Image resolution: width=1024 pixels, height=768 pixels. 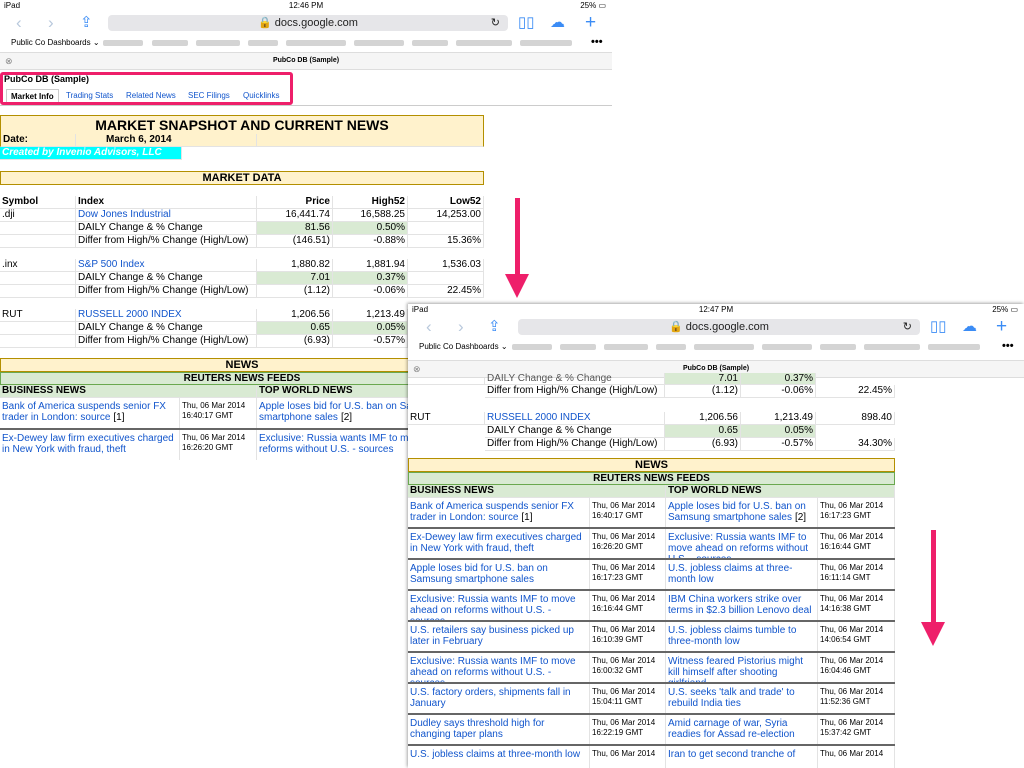 I want to click on differ-value: (6.93), so click(x=295, y=341).